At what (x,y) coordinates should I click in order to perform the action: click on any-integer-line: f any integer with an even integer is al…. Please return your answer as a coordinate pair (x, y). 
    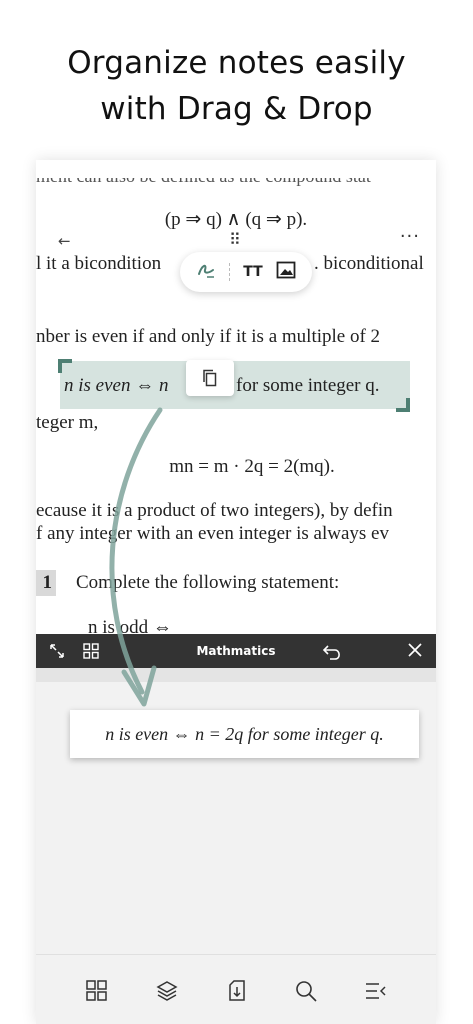
    Looking at the image, I should click on (212, 533).